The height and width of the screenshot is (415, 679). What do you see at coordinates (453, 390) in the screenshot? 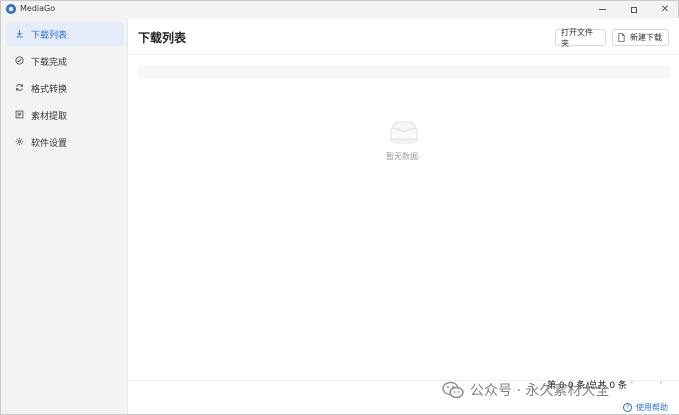
I see `wechat-icon` at bounding box center [453, 390].